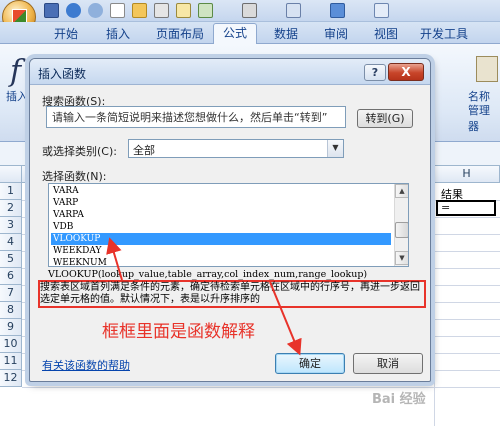 Image resolution: width=500 pixels, height=426 pixels. What do you see at coordinates (221, 227) in the screenshot?
I see `function-list-item: VDB` at bounding box center [221, 227].